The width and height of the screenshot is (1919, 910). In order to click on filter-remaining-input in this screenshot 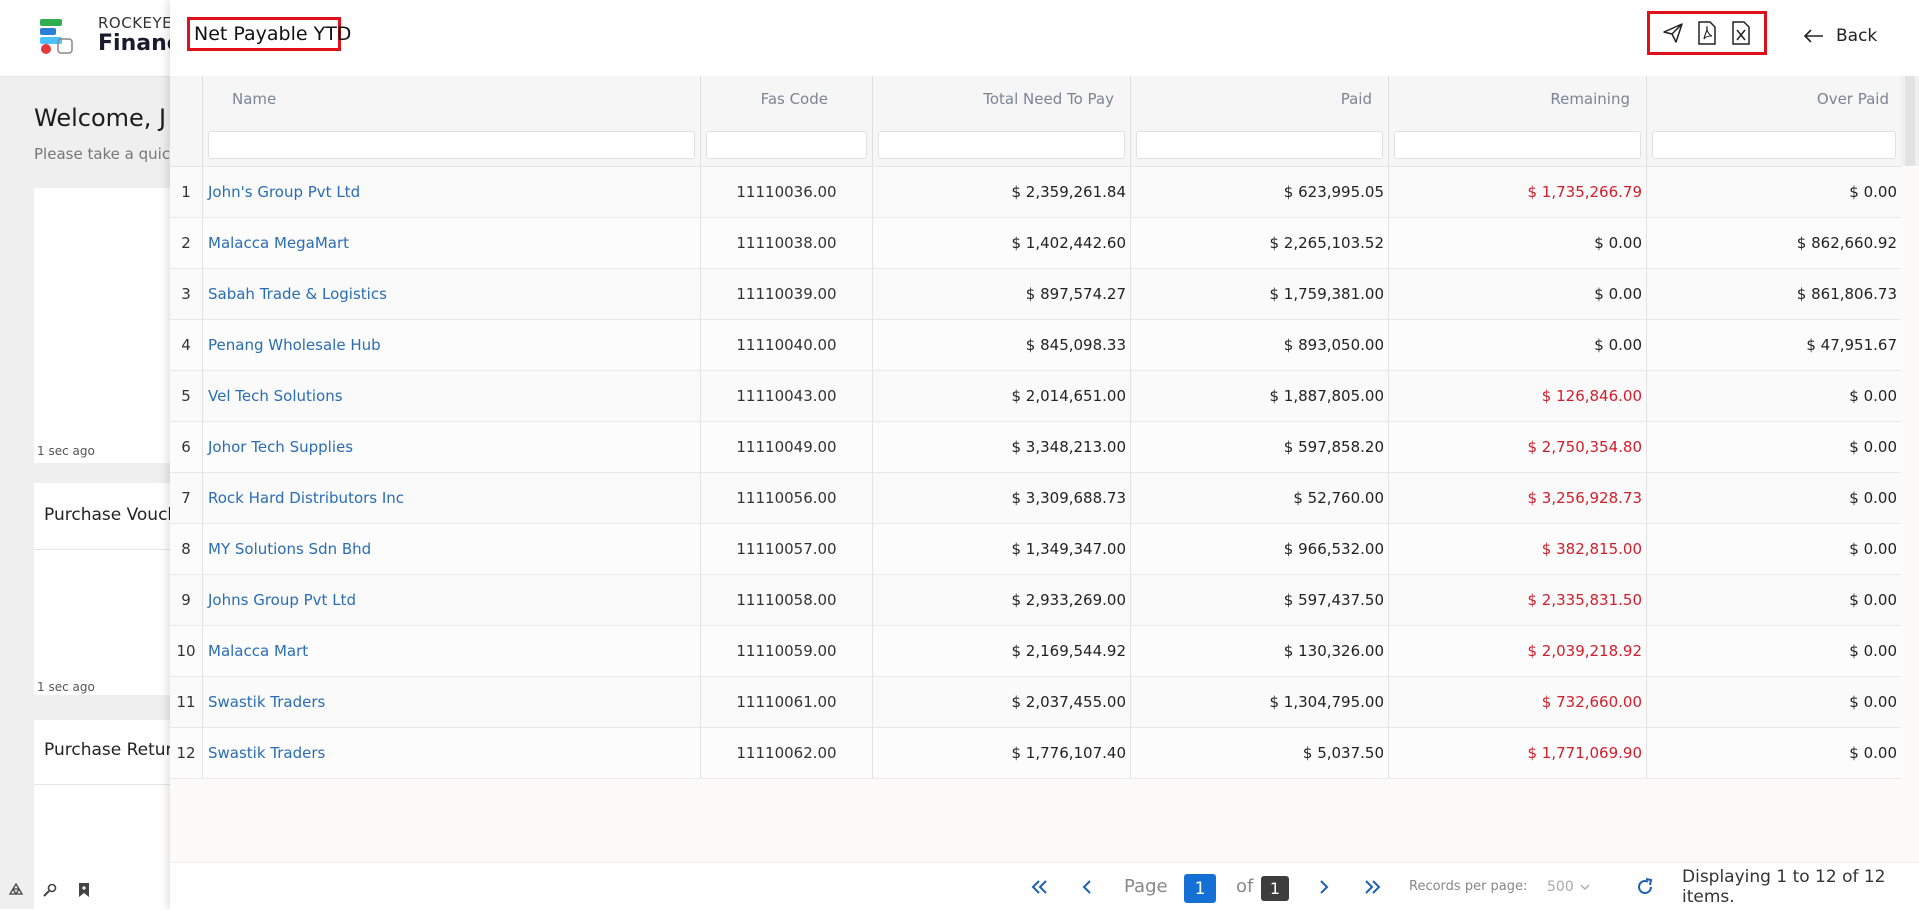, I will do `click(1517, 145)`.